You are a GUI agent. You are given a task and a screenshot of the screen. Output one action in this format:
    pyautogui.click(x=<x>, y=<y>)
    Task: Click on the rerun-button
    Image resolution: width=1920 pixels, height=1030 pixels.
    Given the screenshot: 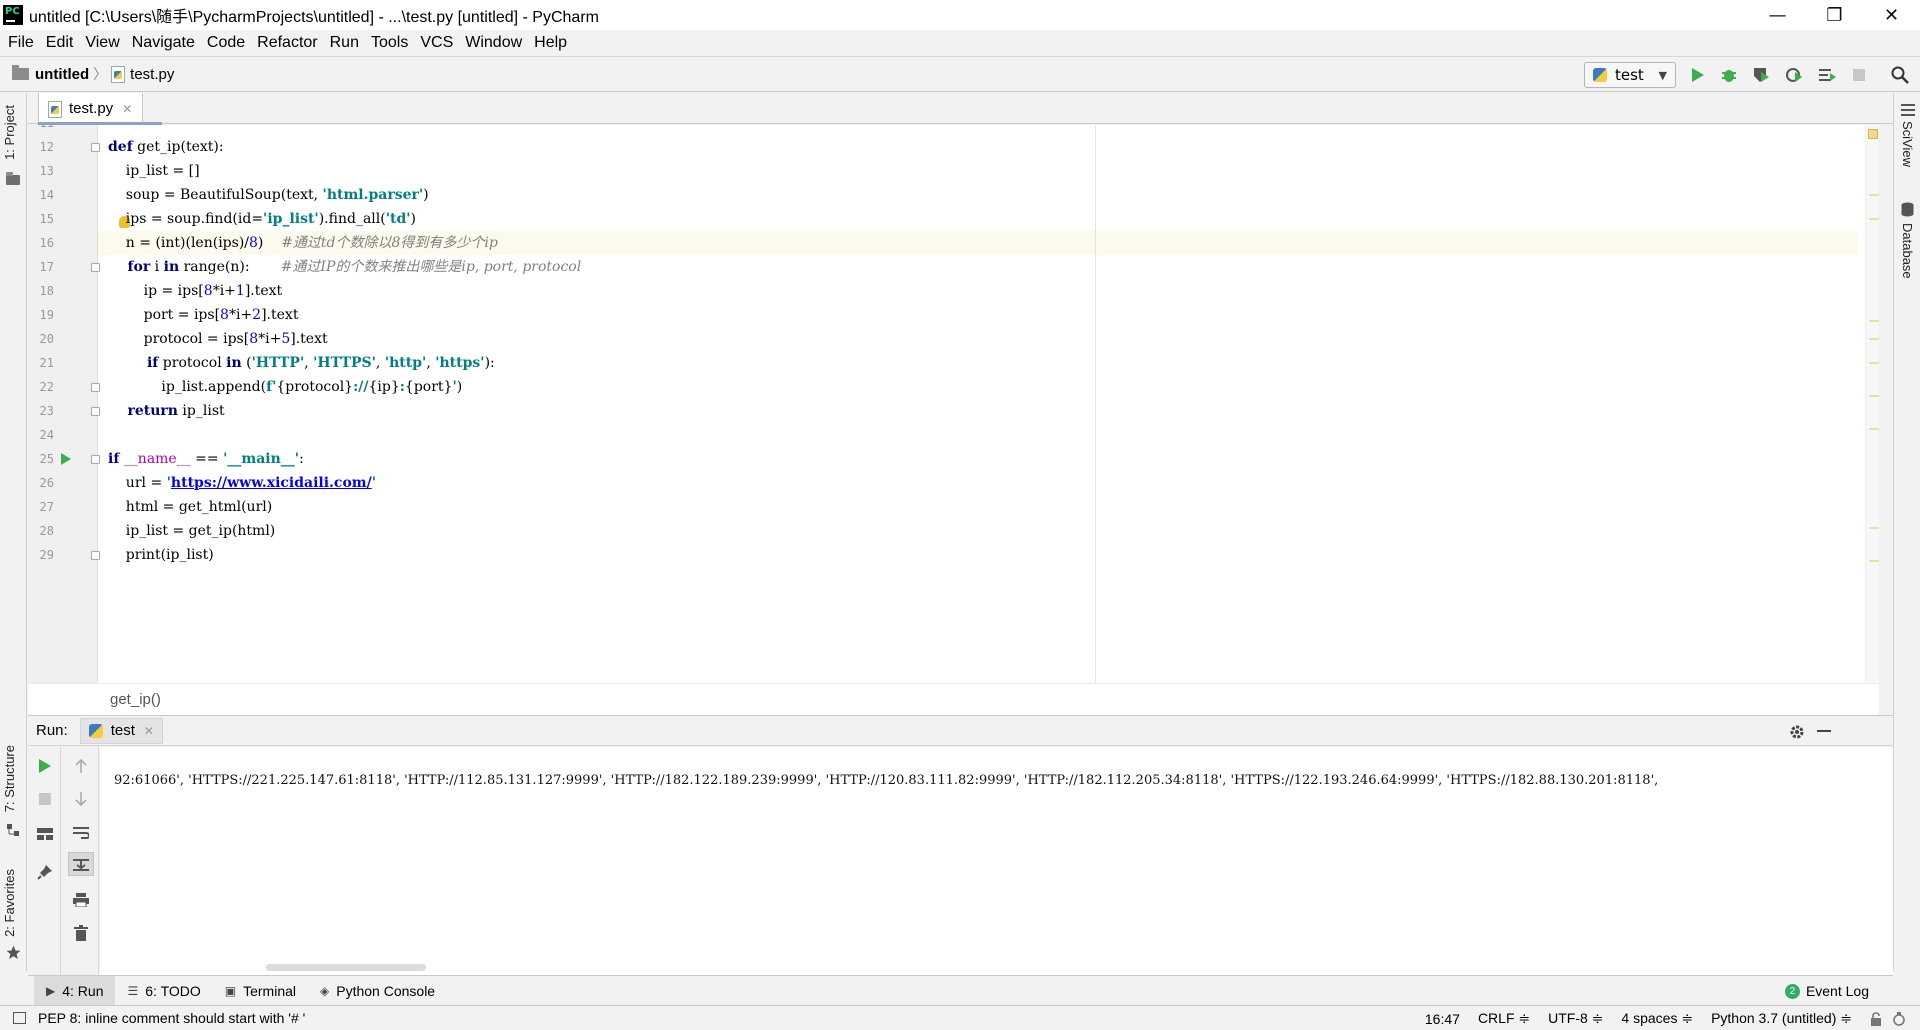 What is the action you would take?
    pyautogui.click(x=45, y=766)
    